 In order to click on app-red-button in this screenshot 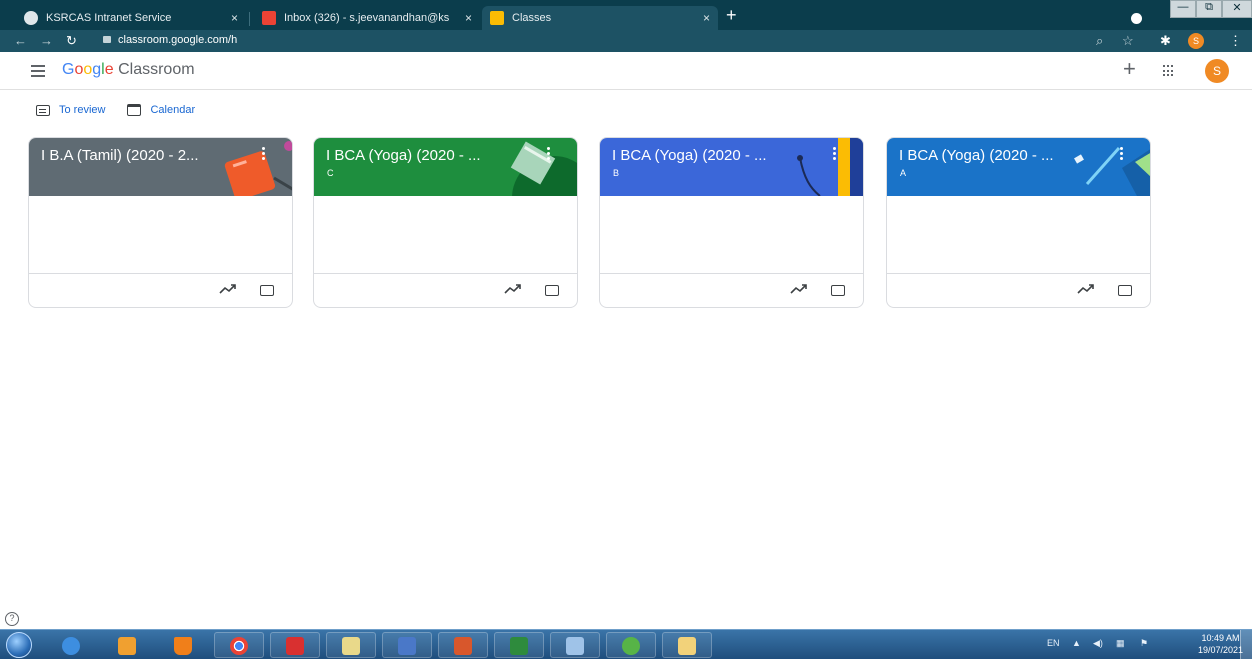, I will do `click(295, 645)`.